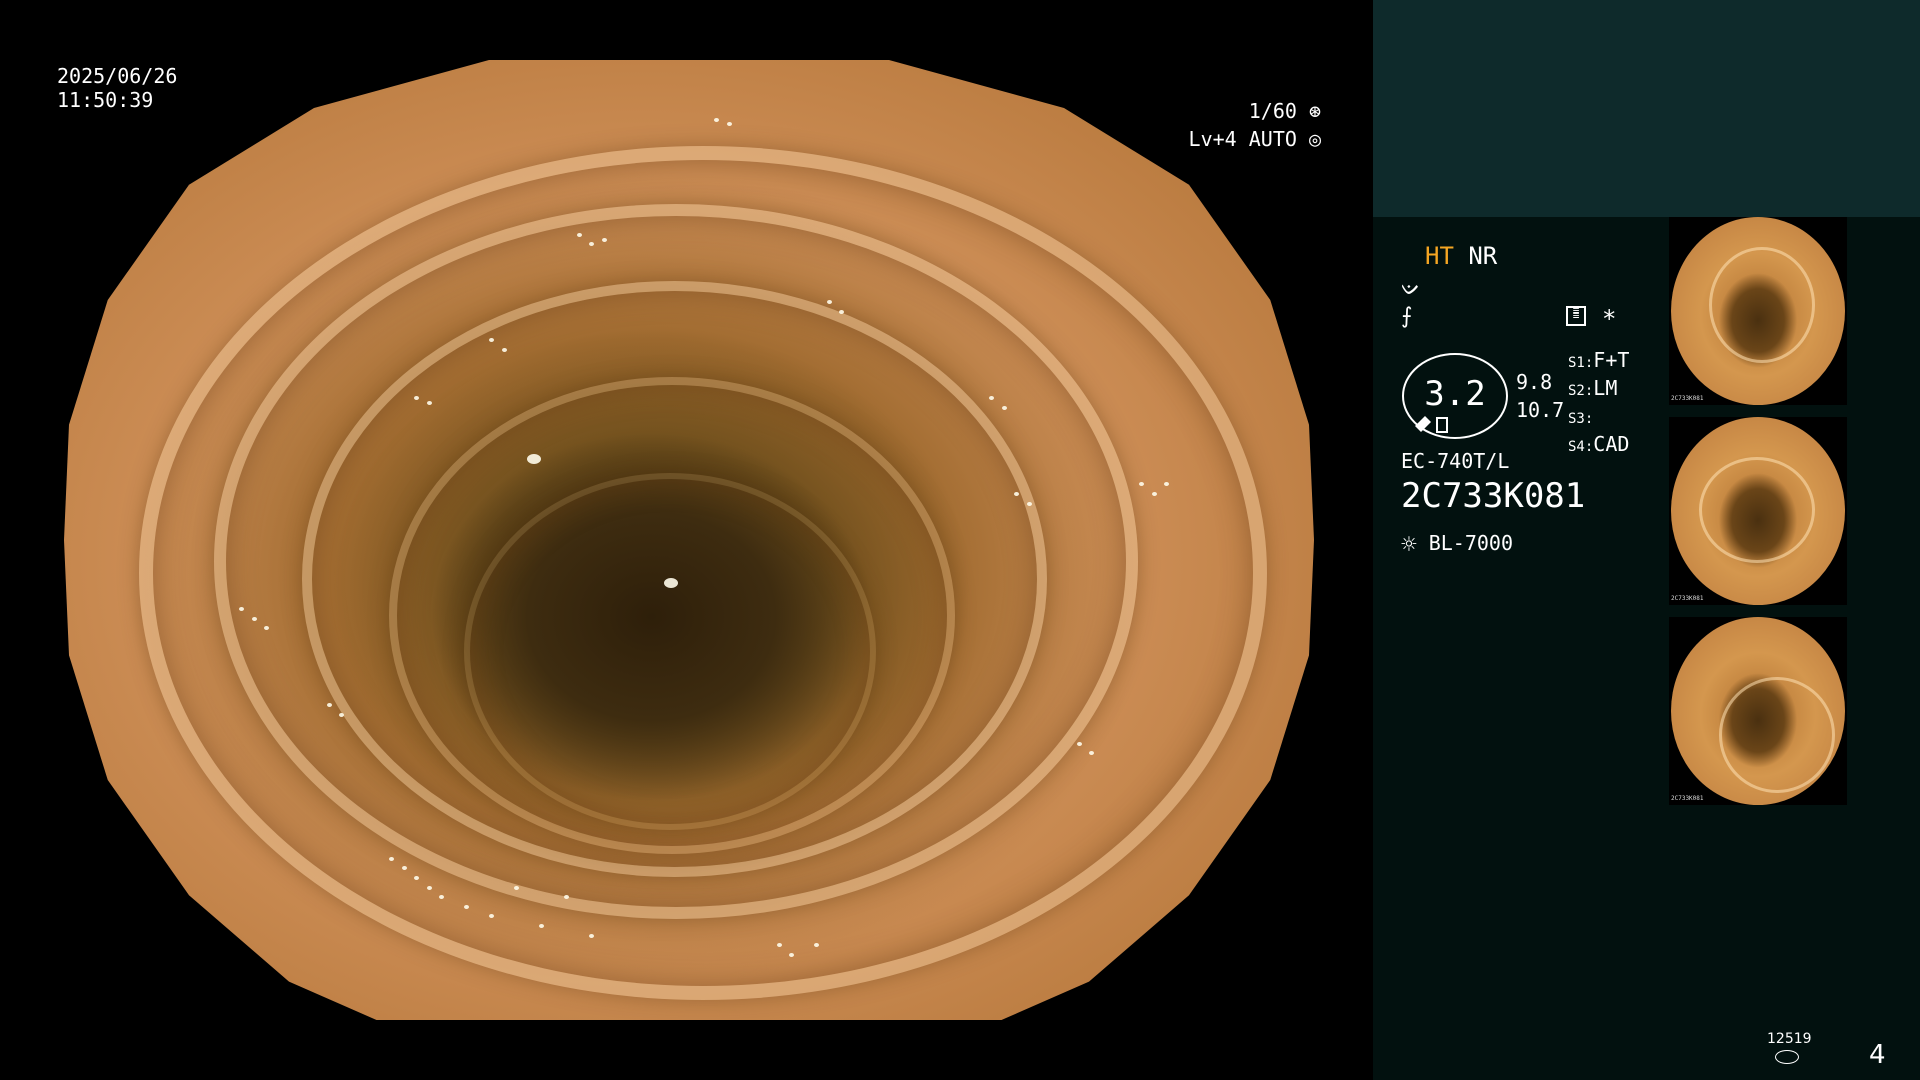  Describe the element at coordinates (1576, 315) in the screenshot. I see `settings-list-icon: ≡ ≡` at that location.